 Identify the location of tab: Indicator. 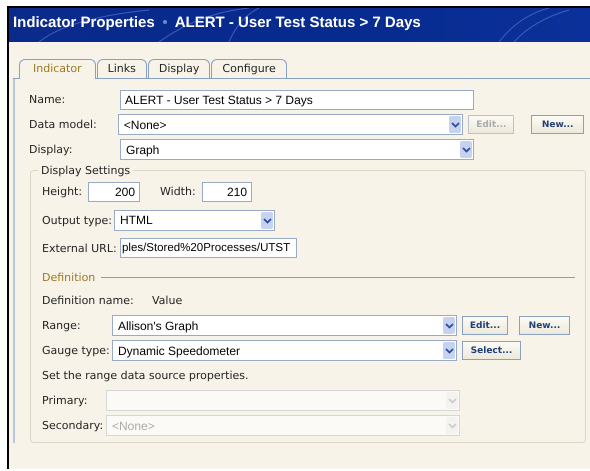
(57, 69).